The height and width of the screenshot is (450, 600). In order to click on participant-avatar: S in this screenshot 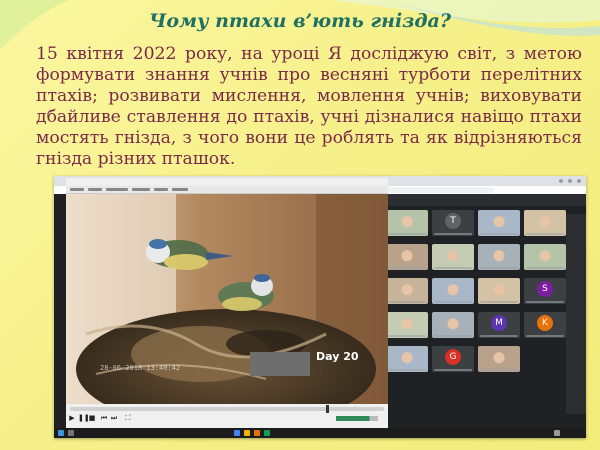, I will do `click(545, 289)`.